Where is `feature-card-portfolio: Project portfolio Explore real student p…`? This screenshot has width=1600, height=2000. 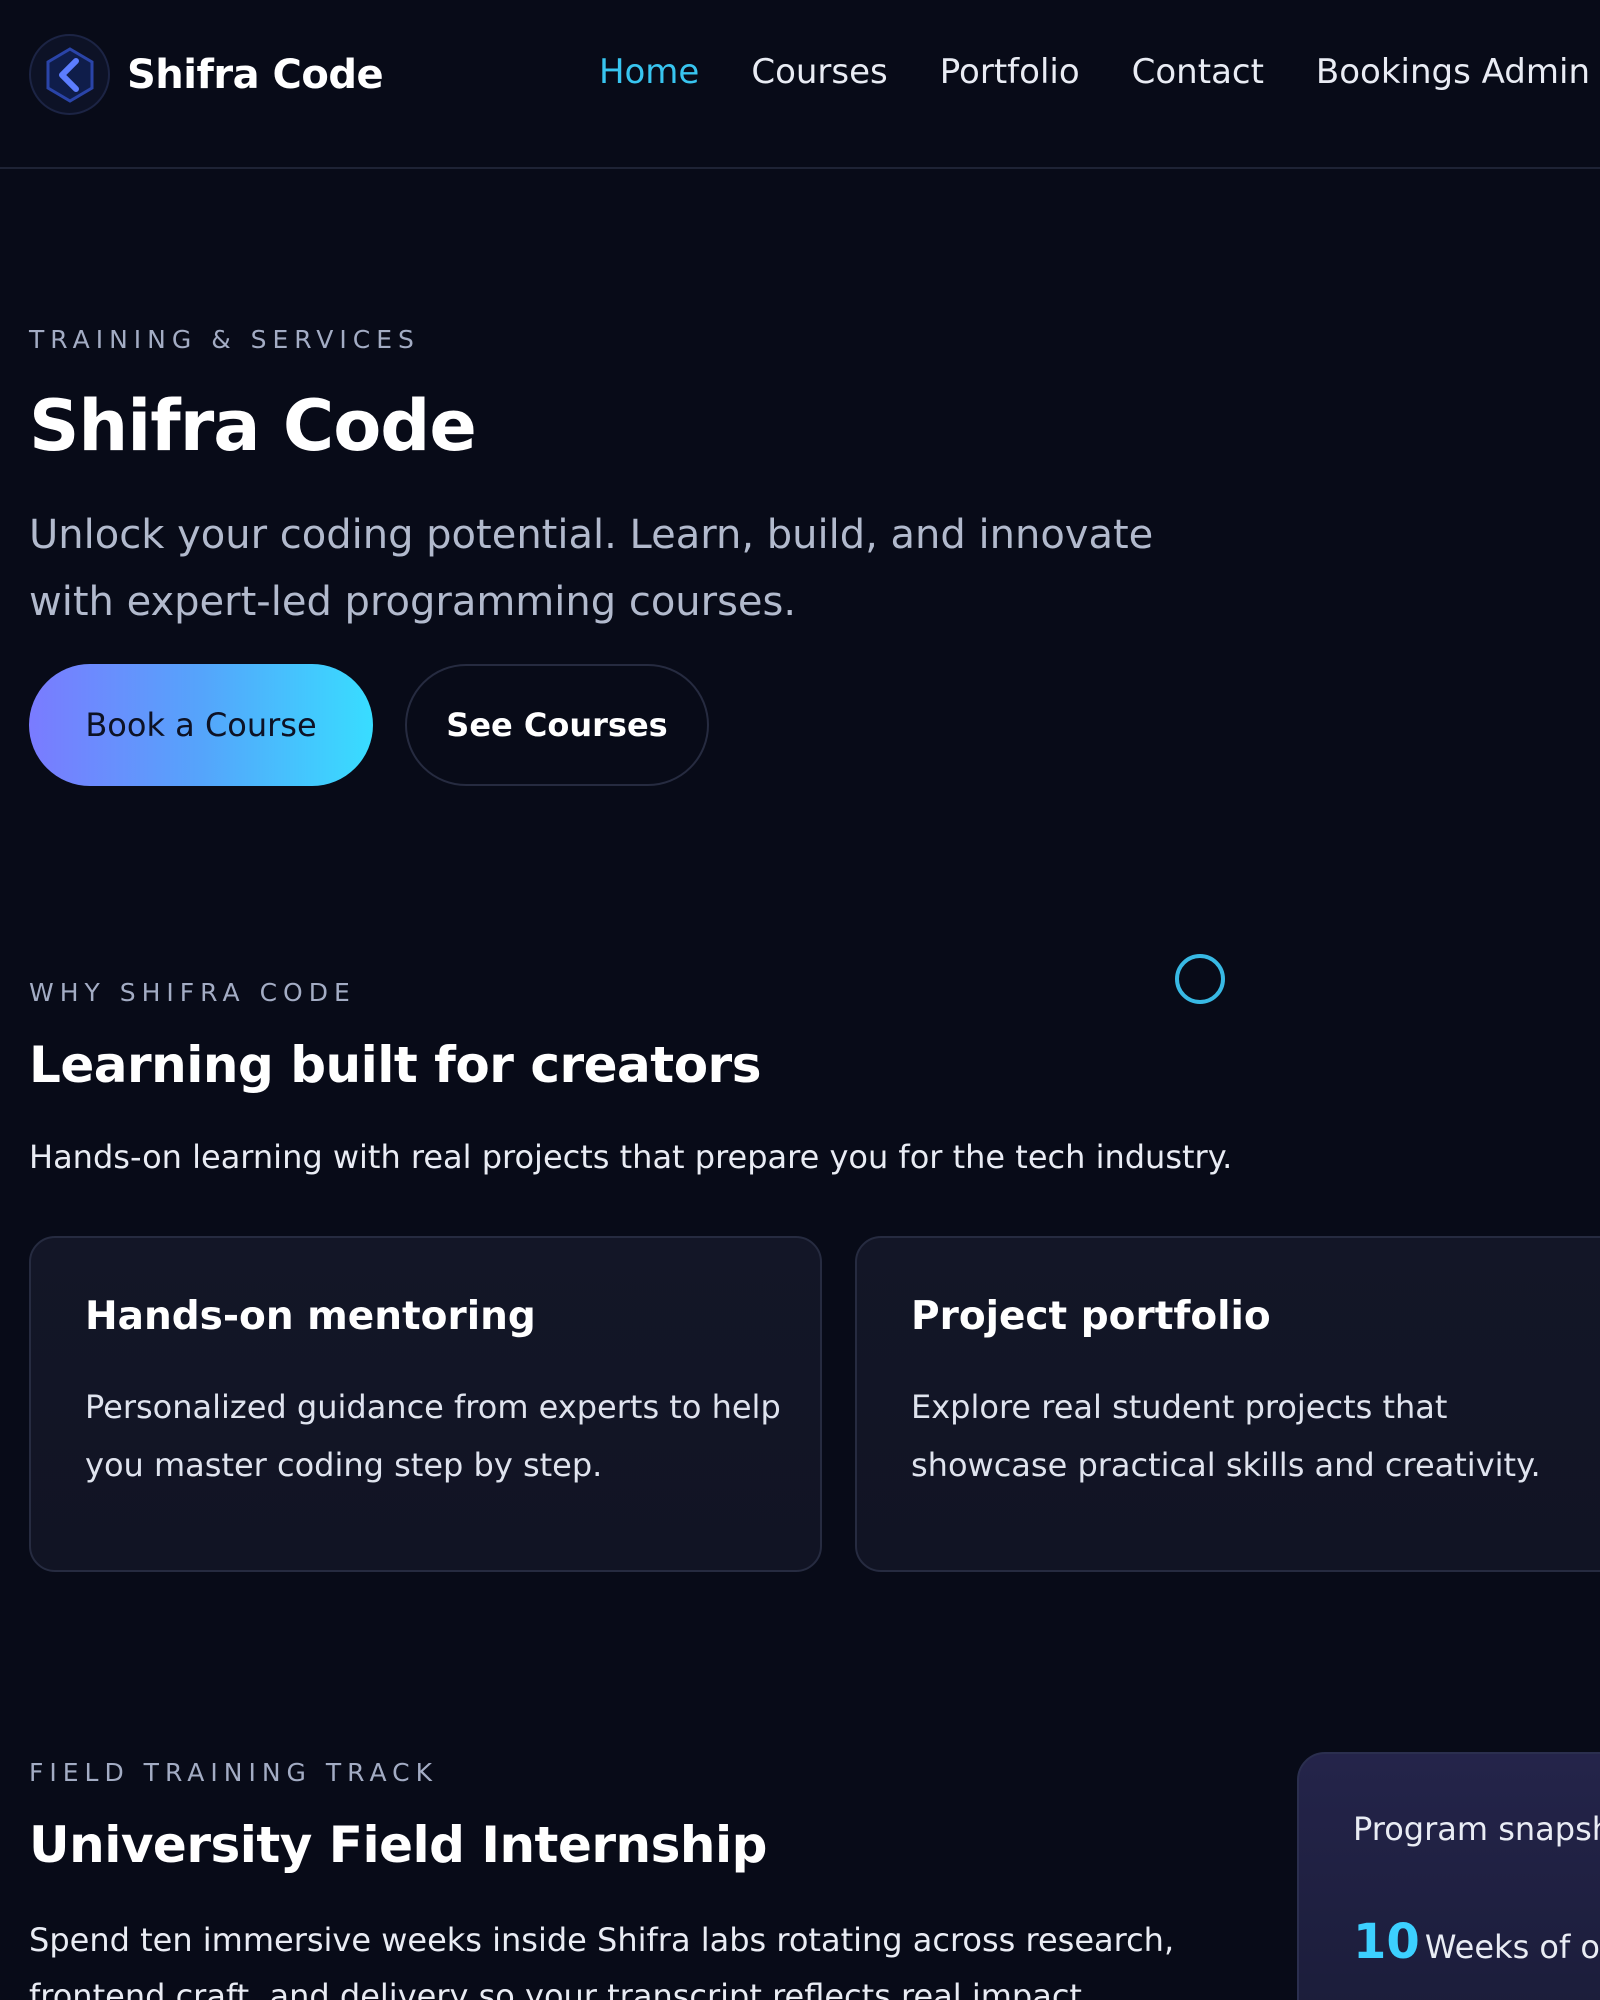
feature-card-portfolio: Project portfolio Explore real student p… is located at coordinates (1227, 1404).